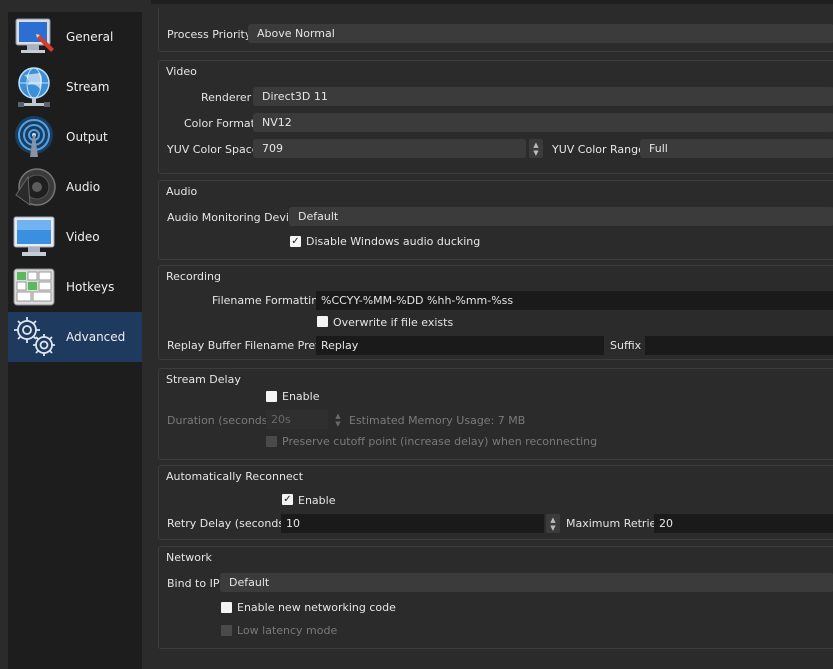 The image size is (833, 669). I want to click on suffix-input, so click(739, 345).